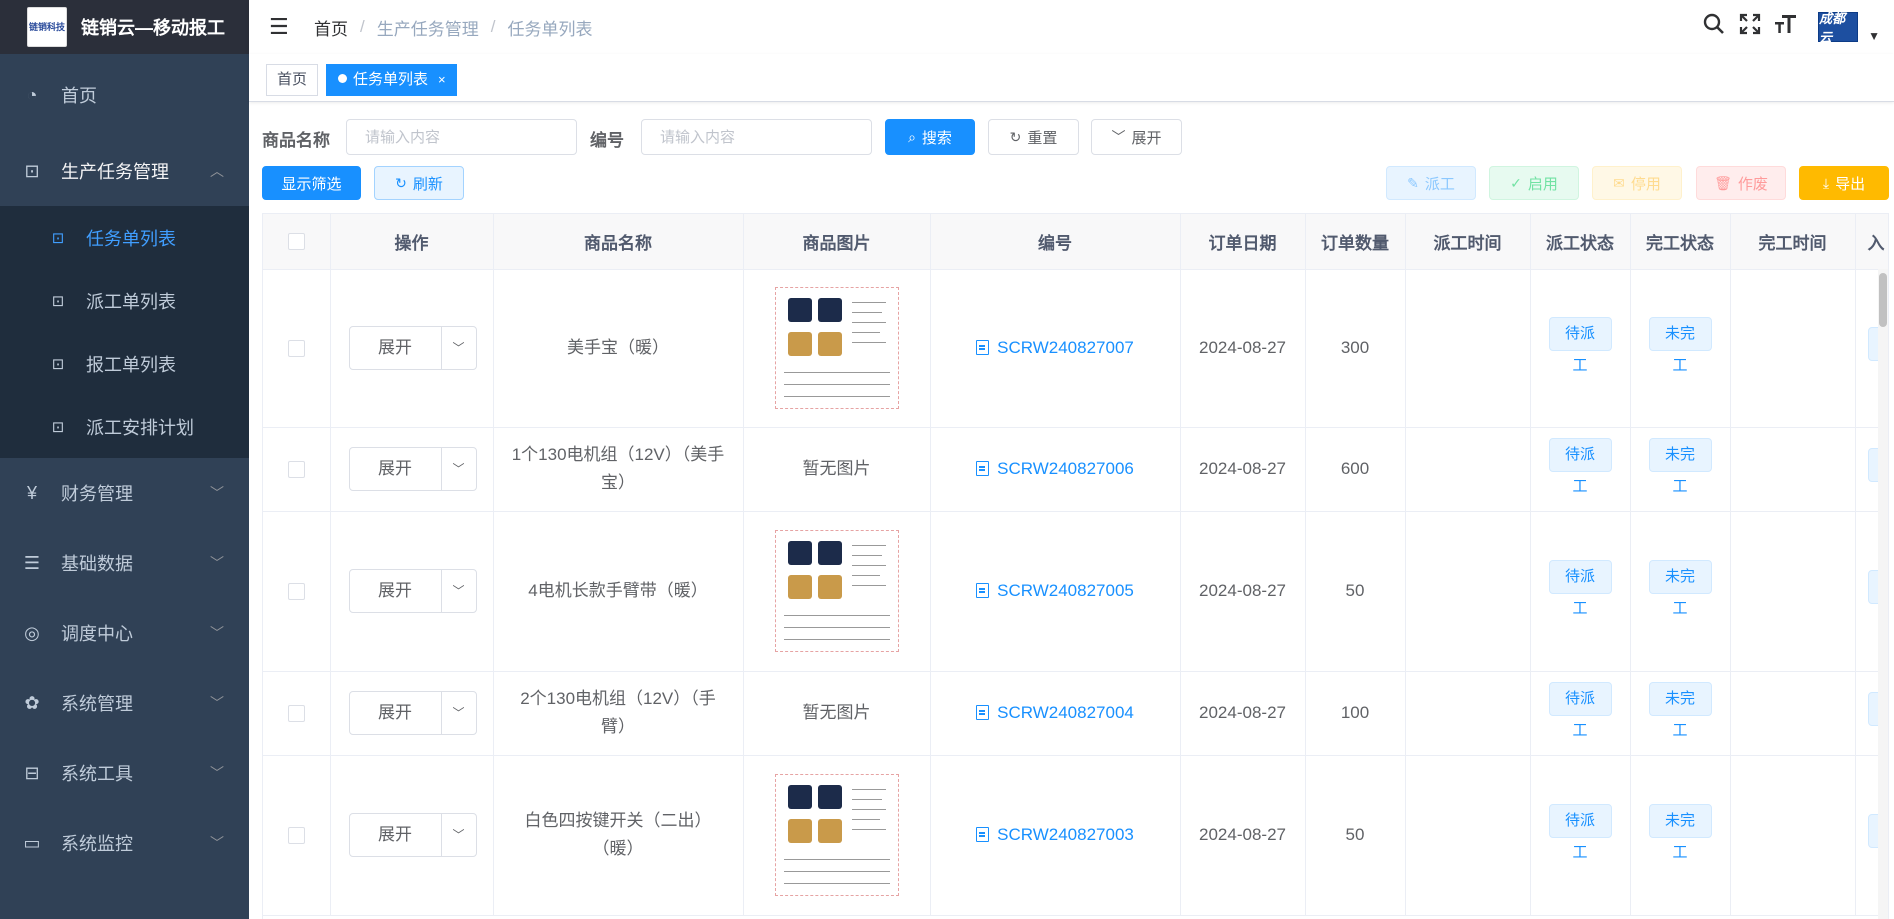 This screenshot has width=1894, height=919. What do you see at coordinates (32, 842) in the screenshot?
I see `monitor-icon: ▭` at bounding box center [32, 842].